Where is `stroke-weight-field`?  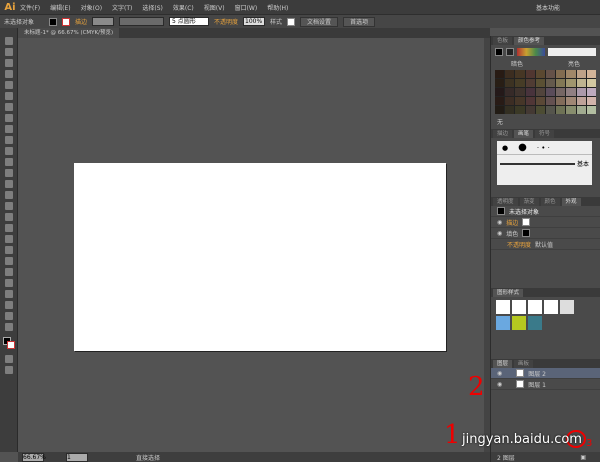
stroke-weight-field is located at coordinates (103, 21).